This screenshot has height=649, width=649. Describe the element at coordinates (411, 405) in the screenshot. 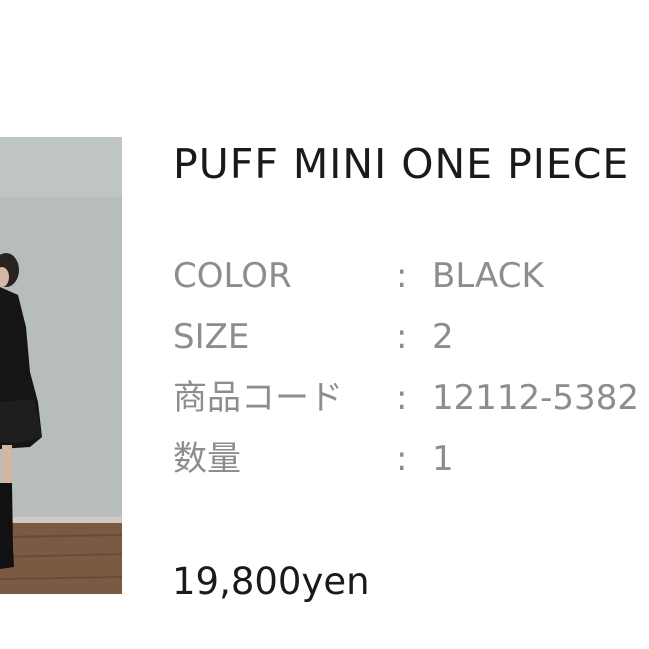

I see `spec-row-product-code: 商品コード : 12112-5382` at that location.